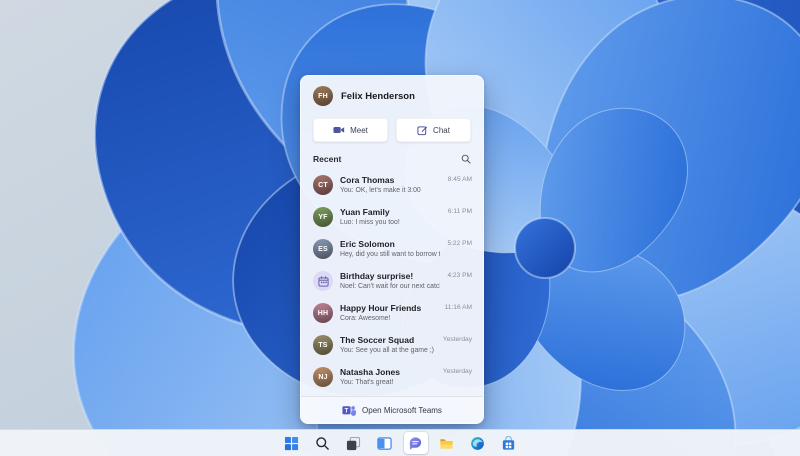 The height and width of the screenshot is (456, 800). I want to click on meet-button: Meet, so click(350, 130).